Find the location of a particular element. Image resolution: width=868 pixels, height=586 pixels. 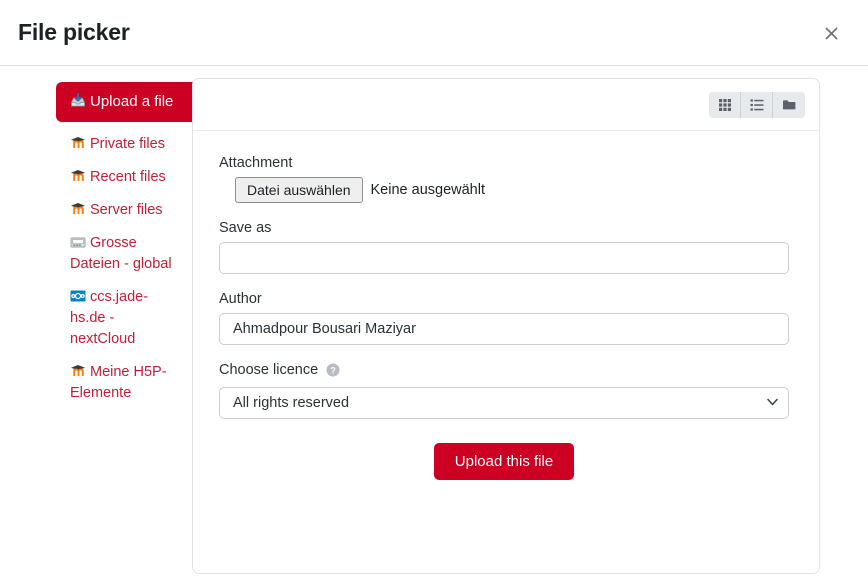

sidebar-item-recent-files: Recent files is located at coordinates (125, 177).